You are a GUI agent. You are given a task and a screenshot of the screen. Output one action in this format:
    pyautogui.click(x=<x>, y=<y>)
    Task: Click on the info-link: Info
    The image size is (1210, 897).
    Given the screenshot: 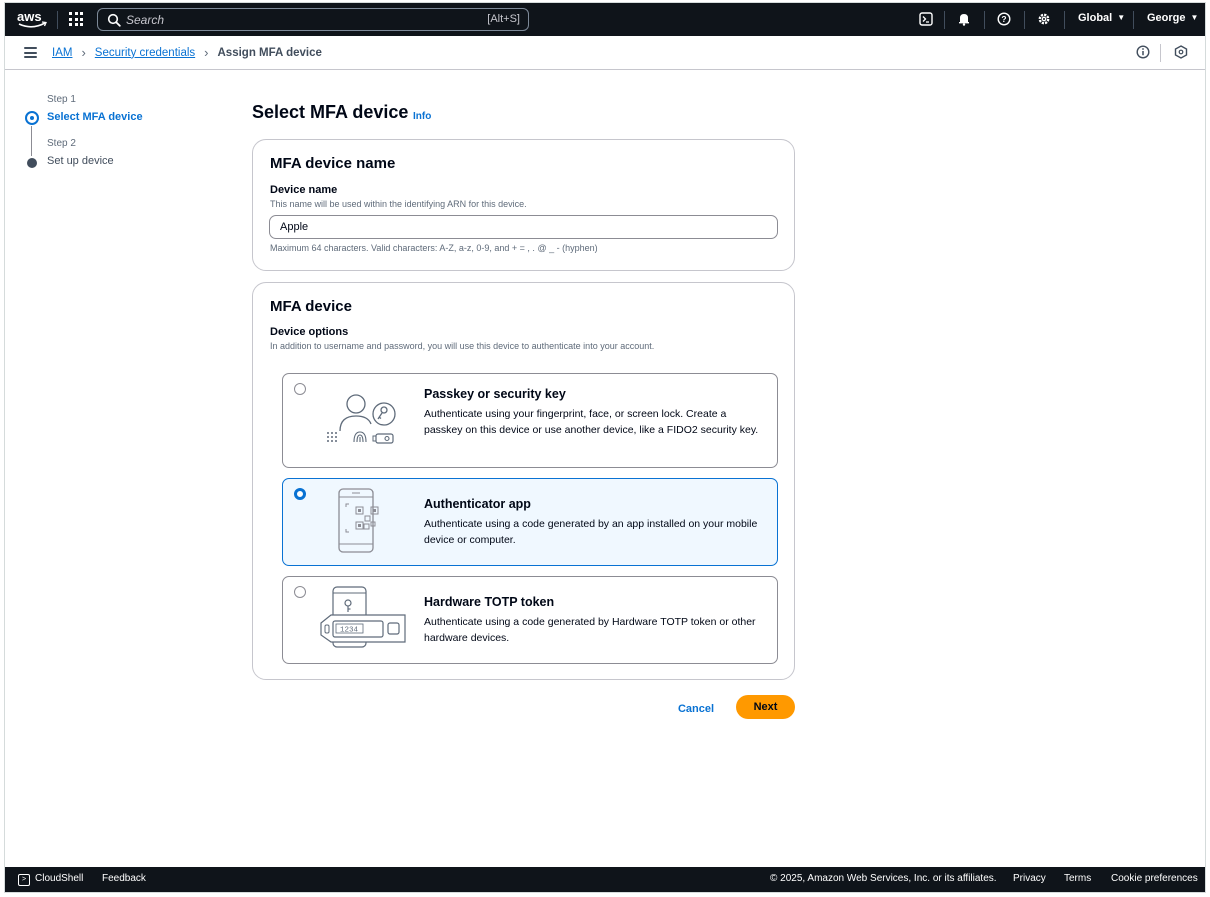 What is the action you would take?
    pyautogui.click(x=422, y=116)
    